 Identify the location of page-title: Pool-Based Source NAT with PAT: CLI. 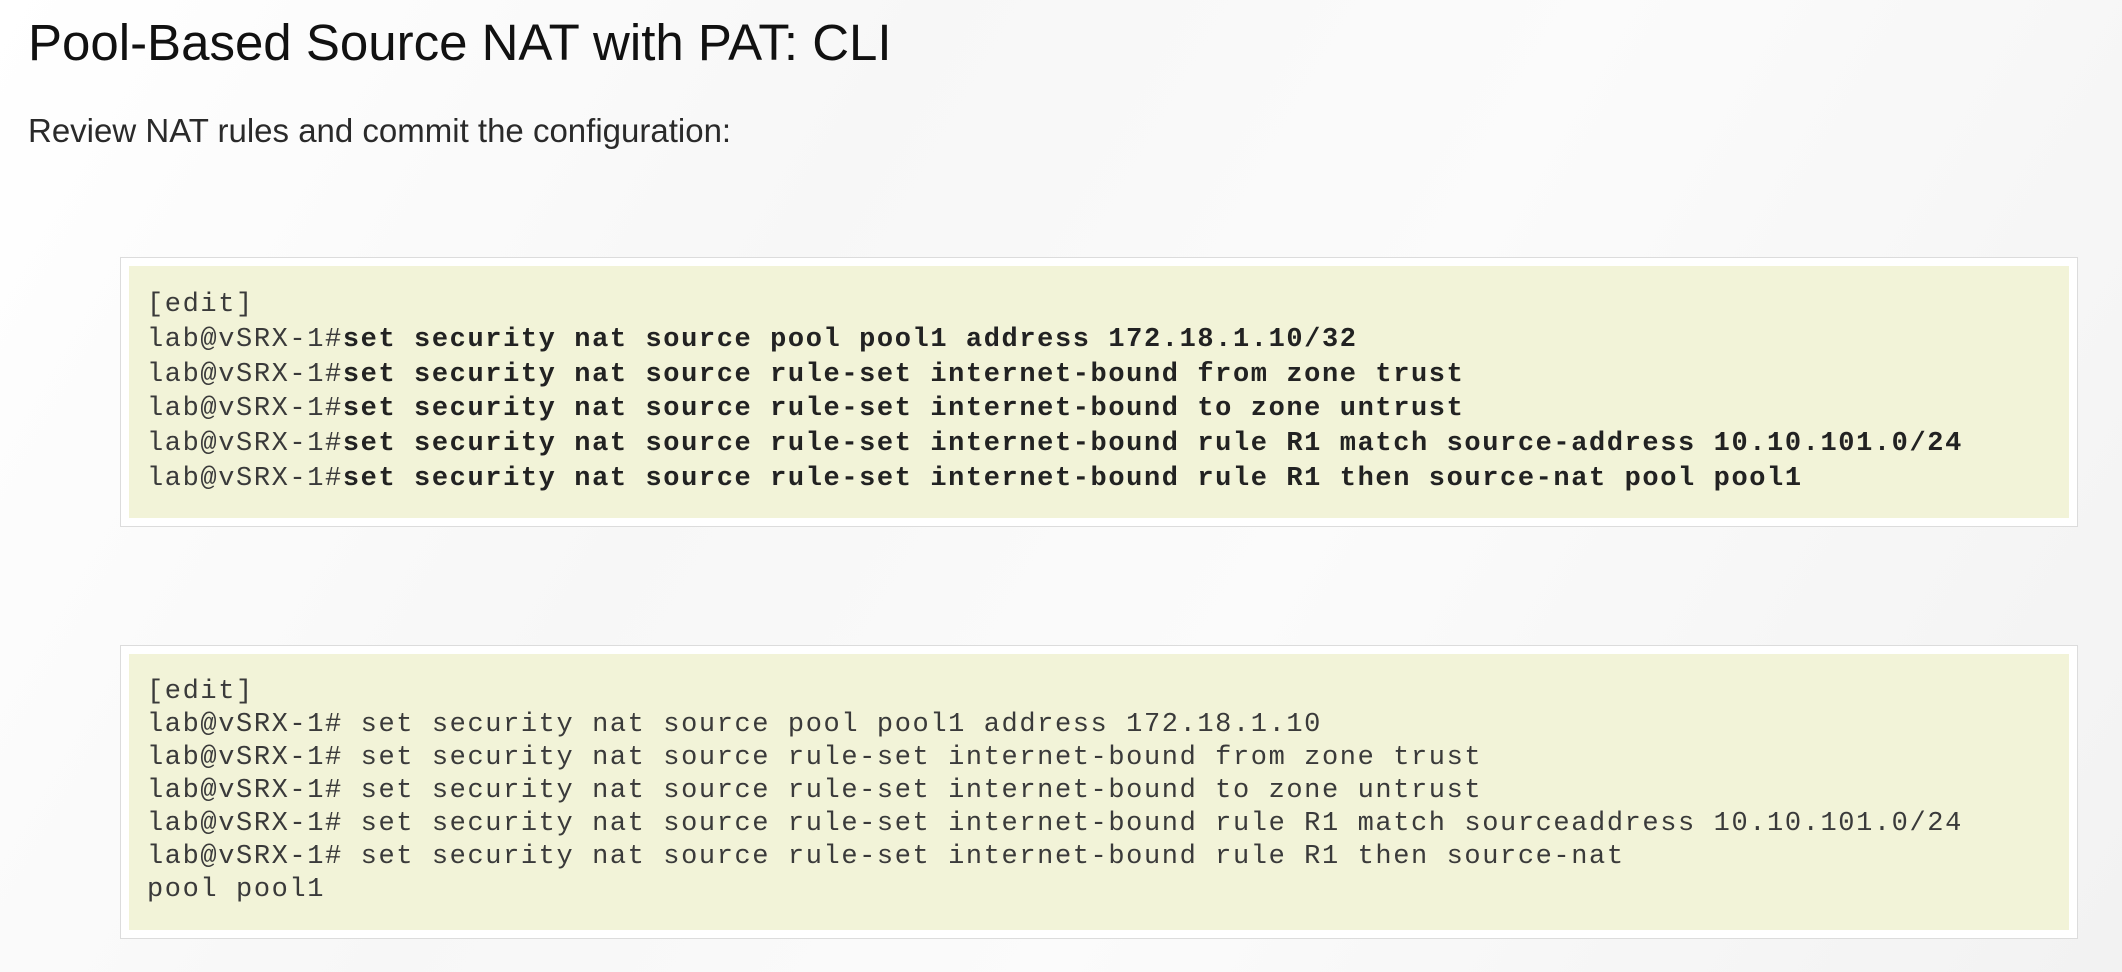
(460, 42).